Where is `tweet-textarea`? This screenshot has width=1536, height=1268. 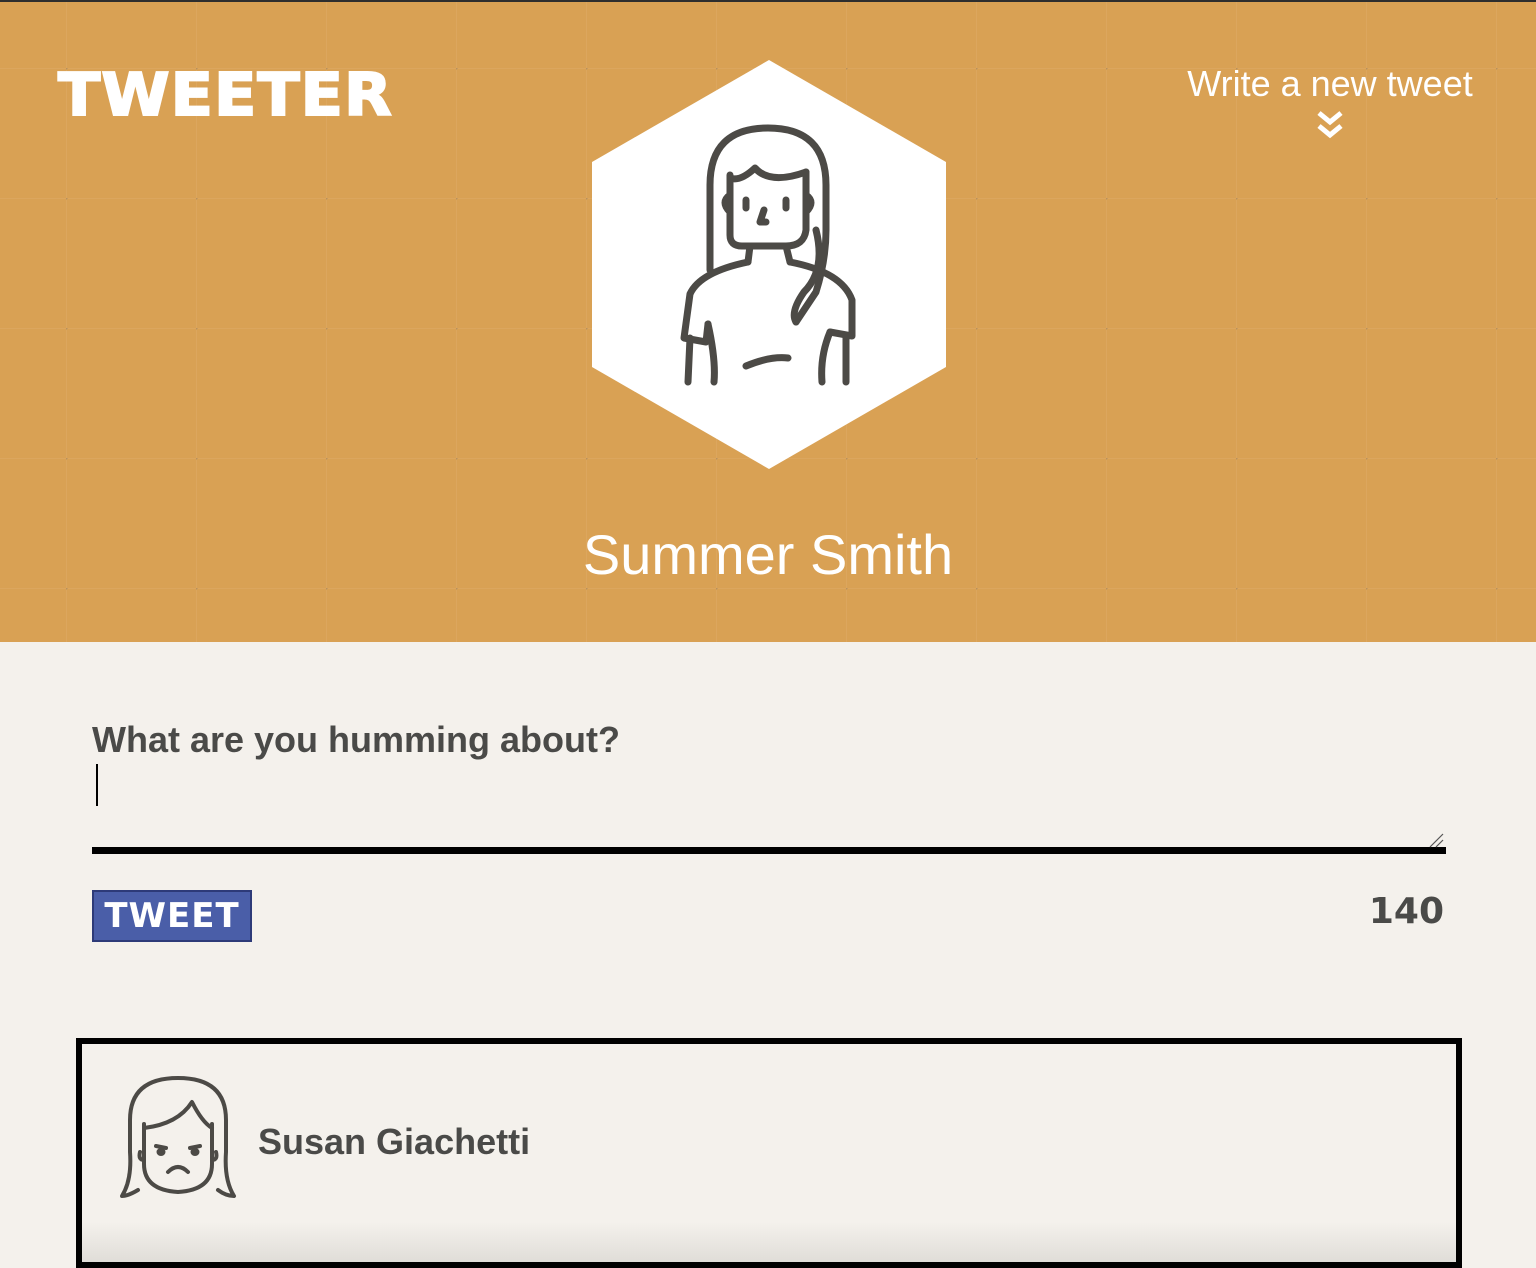 tweet-textarea is located at coordinates (769, 811).